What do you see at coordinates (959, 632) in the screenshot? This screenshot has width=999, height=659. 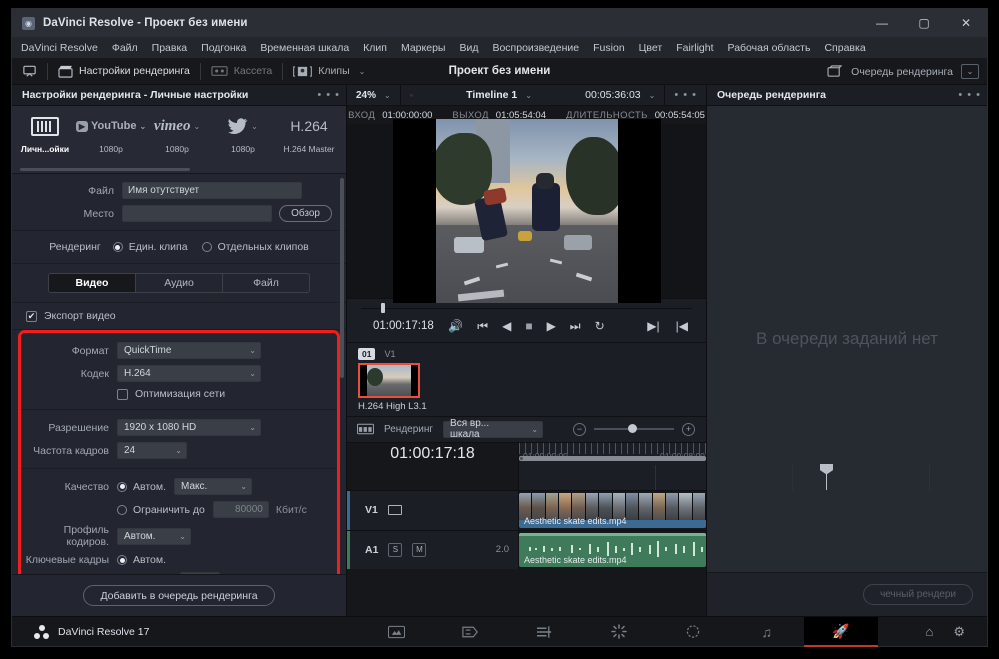 I see `gear-icon: ⚙` at bounding box center [959, 632].